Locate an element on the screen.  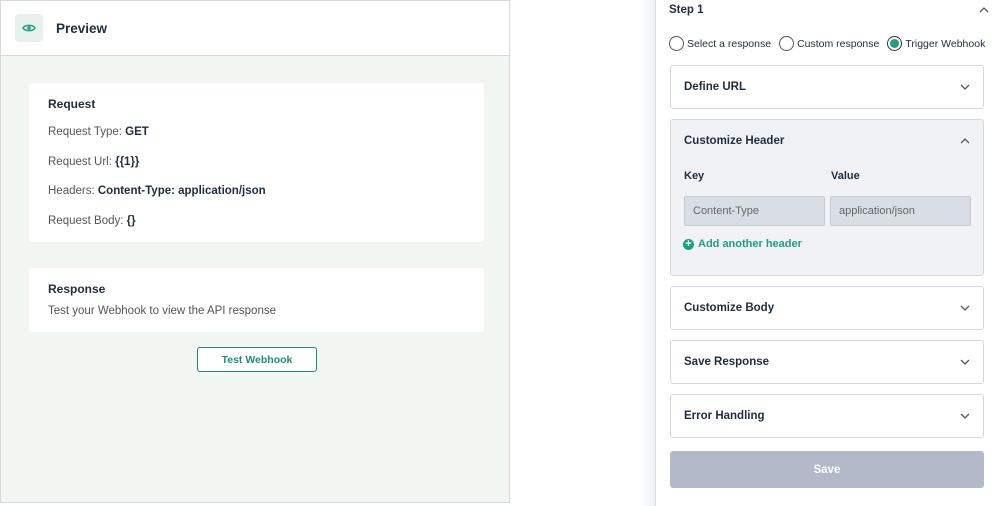
error-handling-toggle: Error Handling is located at coordinates (827, 416).